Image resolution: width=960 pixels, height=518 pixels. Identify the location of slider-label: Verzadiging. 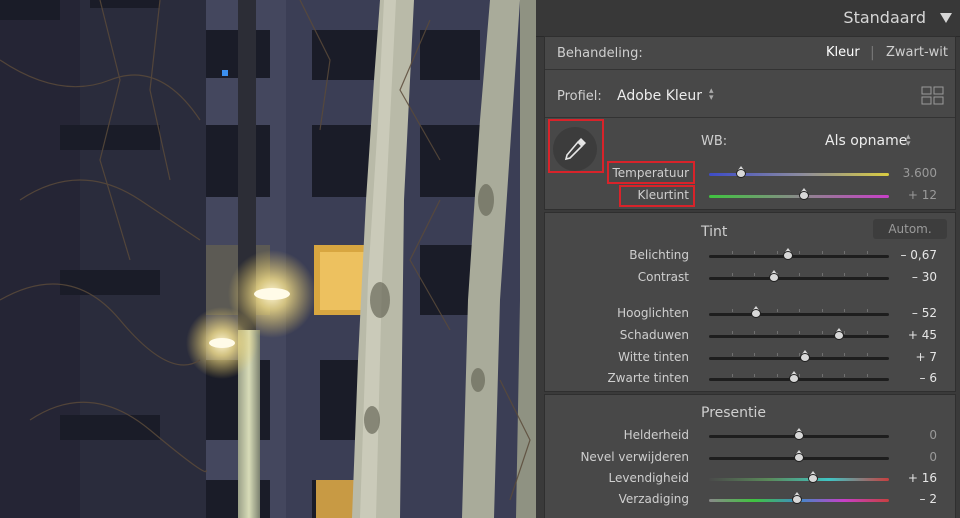
(653, 499).